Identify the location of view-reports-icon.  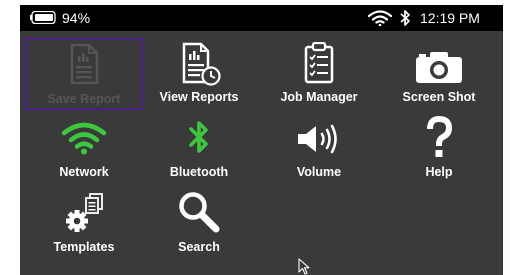
(201, 64).